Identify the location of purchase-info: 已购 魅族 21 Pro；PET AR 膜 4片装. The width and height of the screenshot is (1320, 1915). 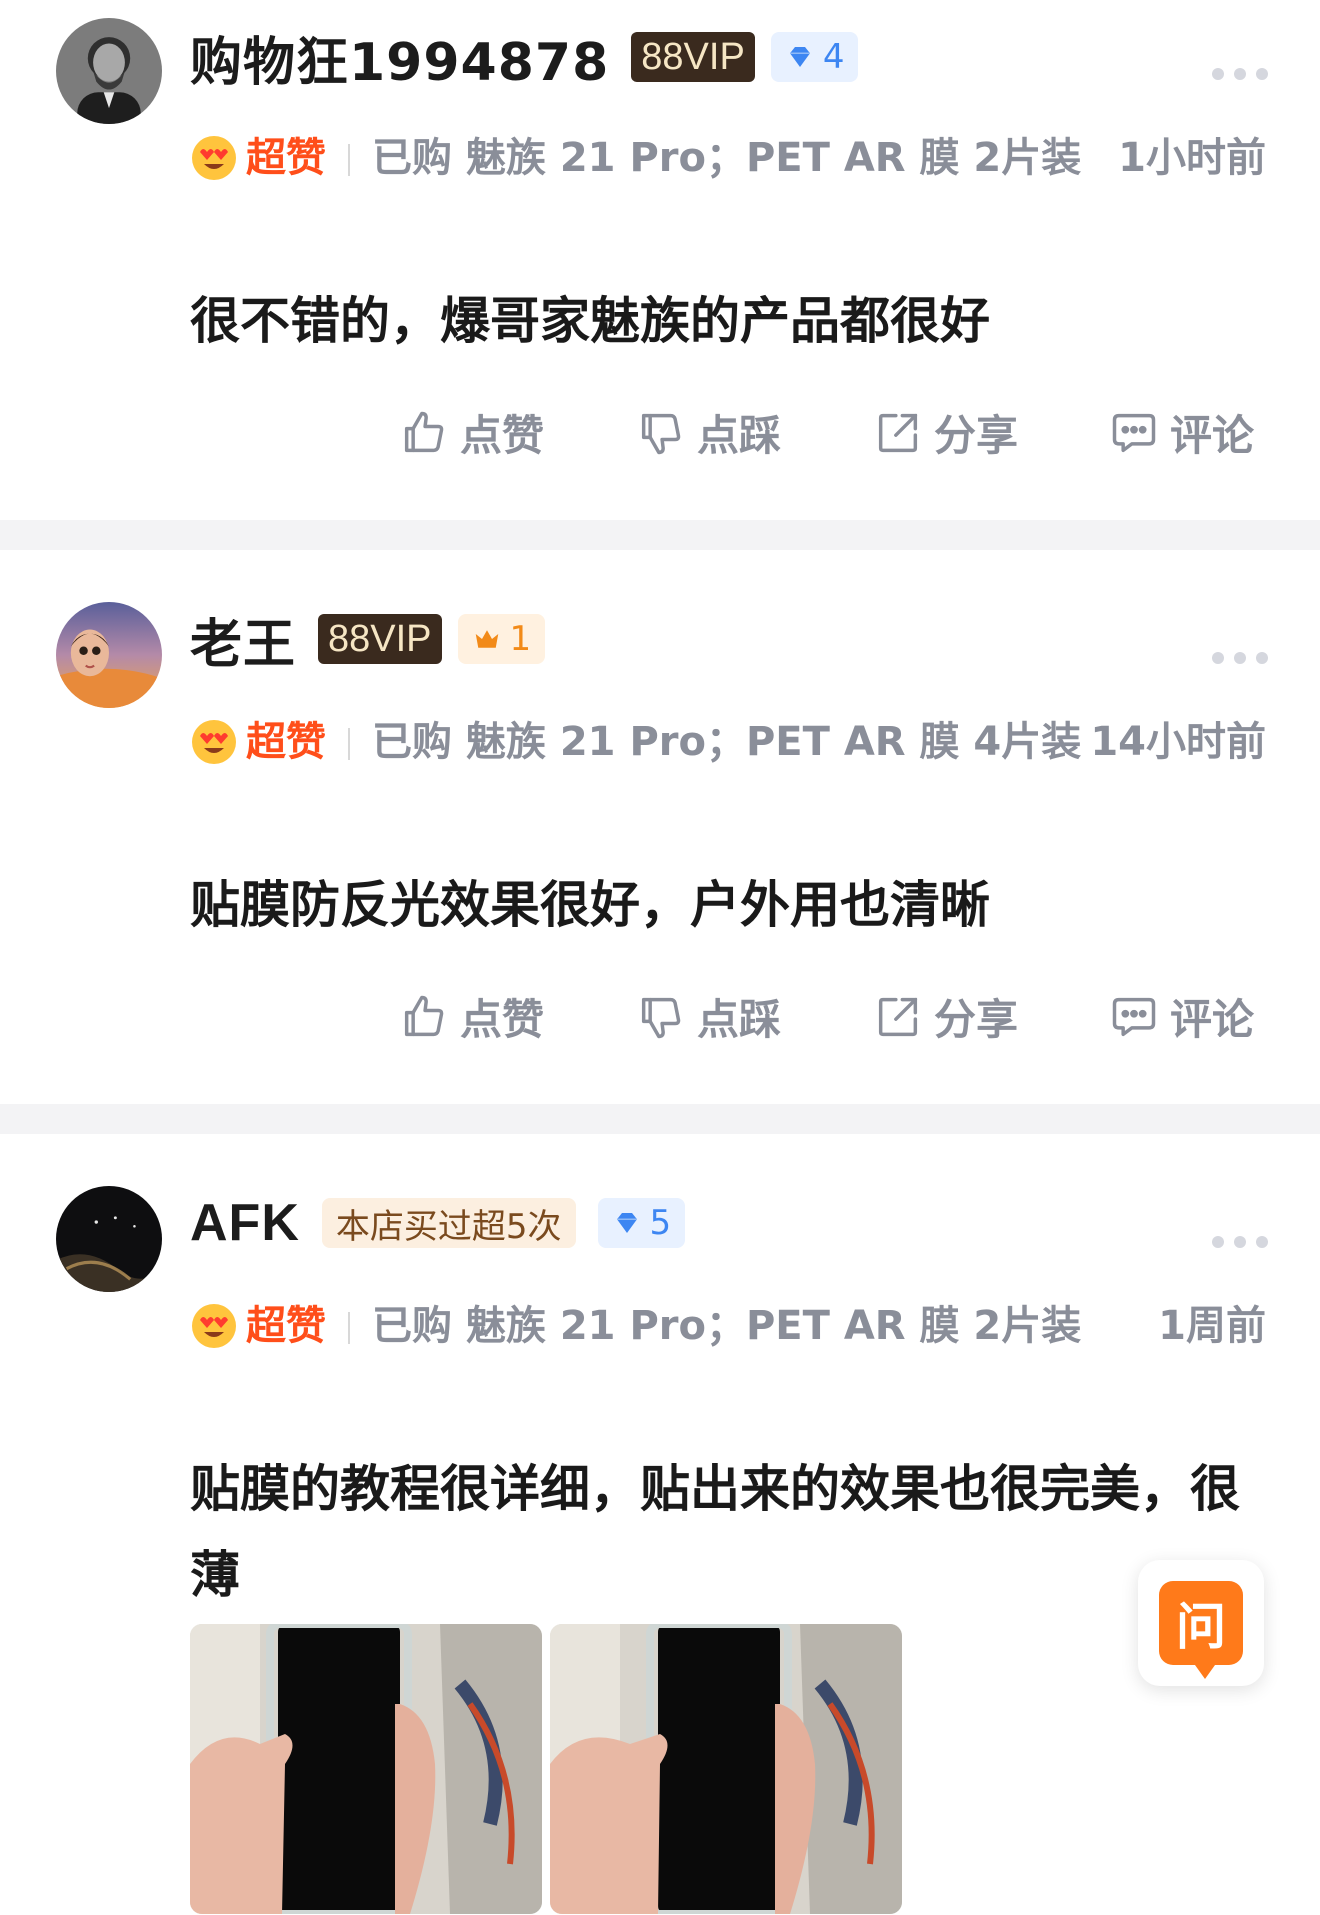
(727, 742).